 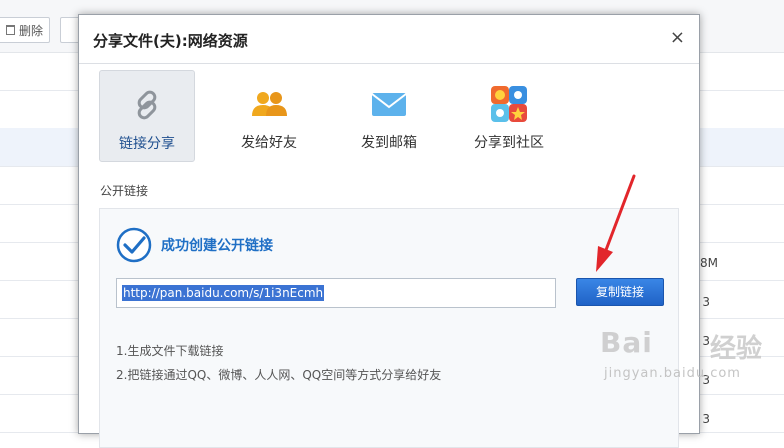 I want to click on share-link-text: http://pan.baidu.com/s/1i3nEcmh, so click(x=223, y=293).